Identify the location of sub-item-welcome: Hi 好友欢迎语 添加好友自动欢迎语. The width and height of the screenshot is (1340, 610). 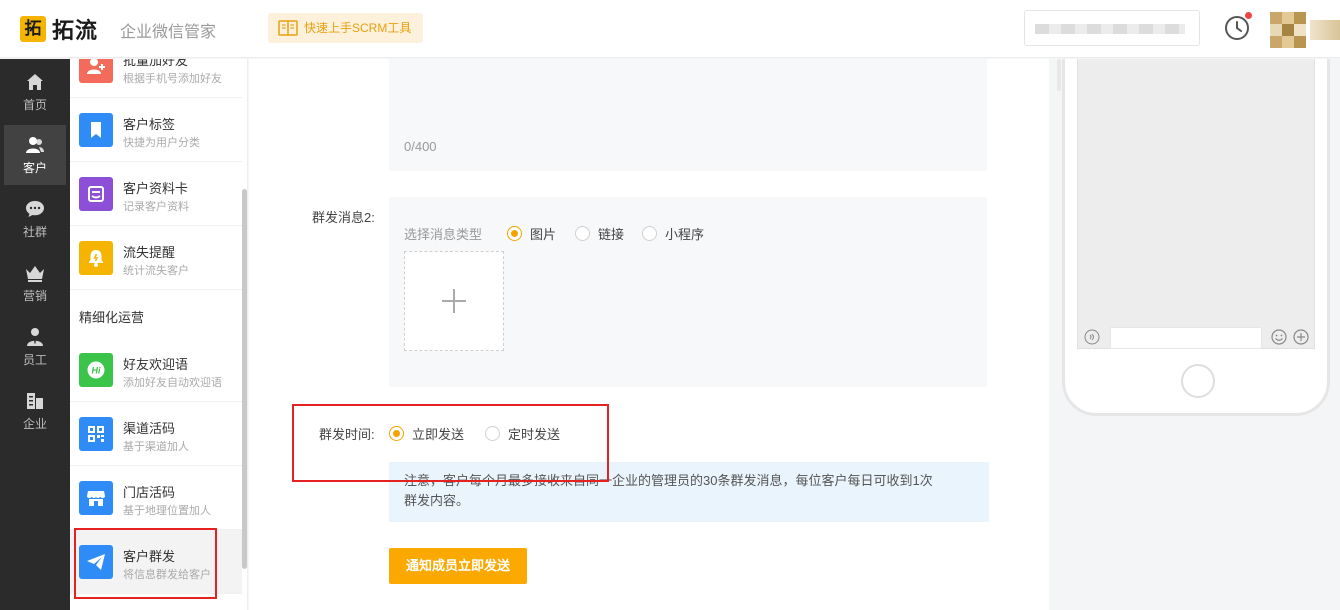
(156, 370).